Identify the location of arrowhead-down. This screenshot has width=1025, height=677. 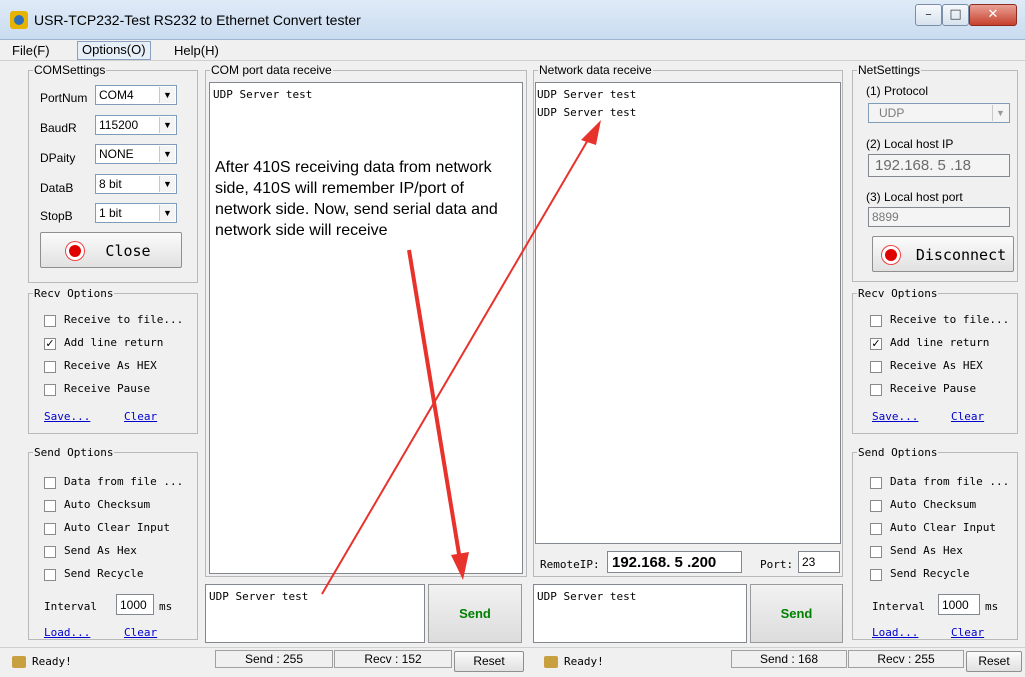
(460, 566).